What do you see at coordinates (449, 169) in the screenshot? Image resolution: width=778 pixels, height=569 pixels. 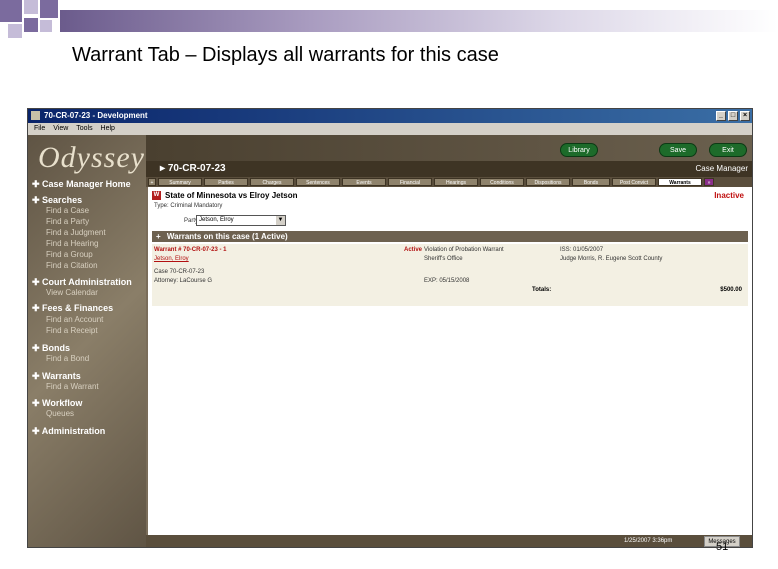 I see `case-header: ▸ 70-CR-07-23 Case Manager` at bounding box center [449, 169].